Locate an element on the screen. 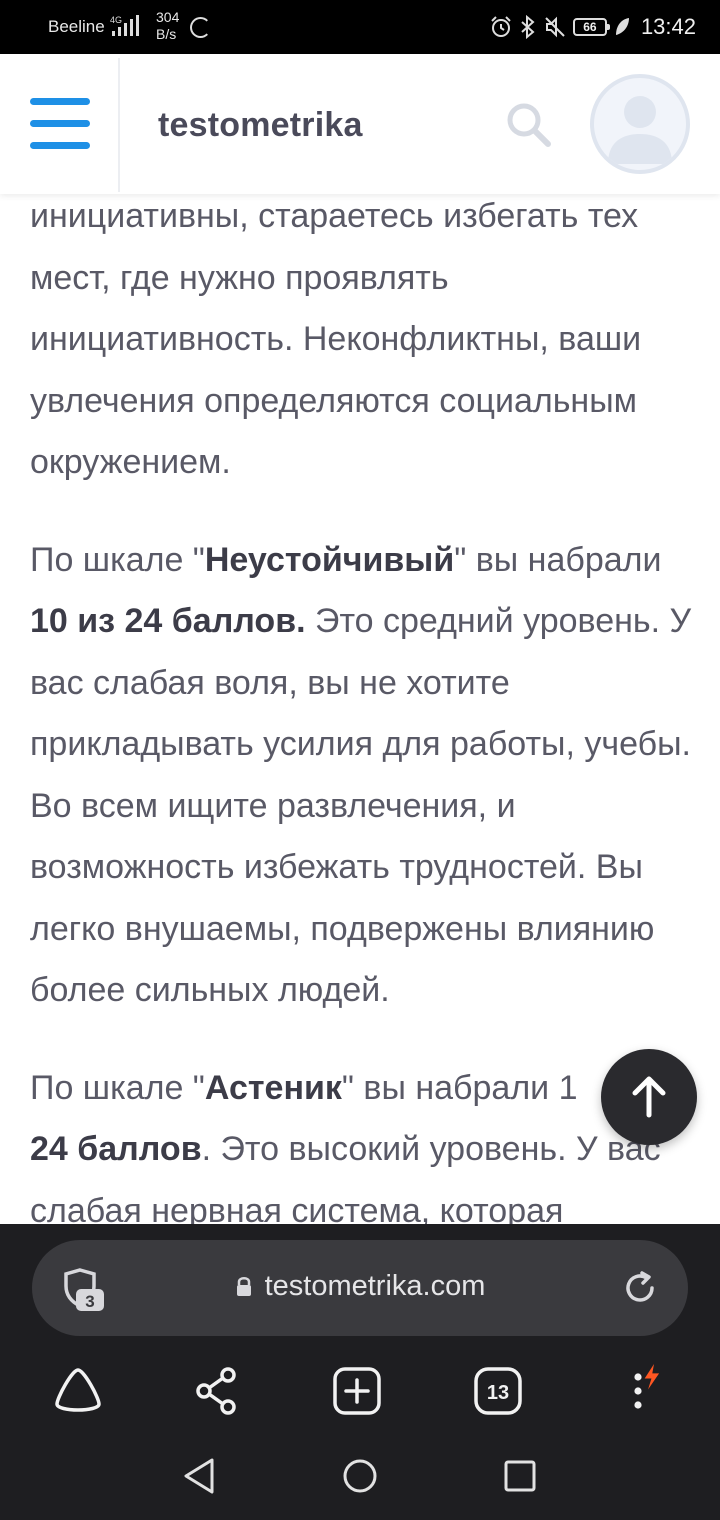  network-speed: 304 B/s is located at coordinates (167, 26).